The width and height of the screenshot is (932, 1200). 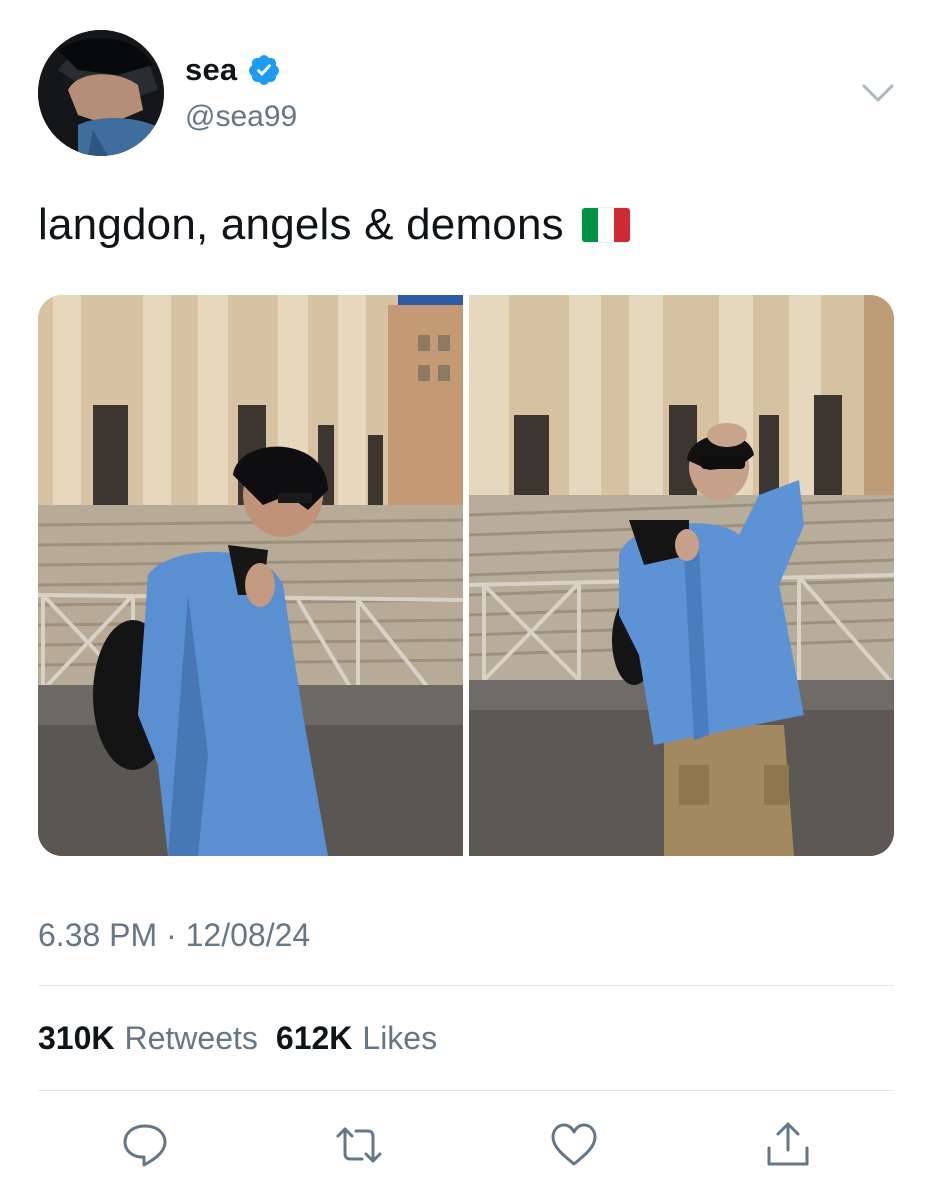 I want to click on action-bar, so click(x=466, y=1145).